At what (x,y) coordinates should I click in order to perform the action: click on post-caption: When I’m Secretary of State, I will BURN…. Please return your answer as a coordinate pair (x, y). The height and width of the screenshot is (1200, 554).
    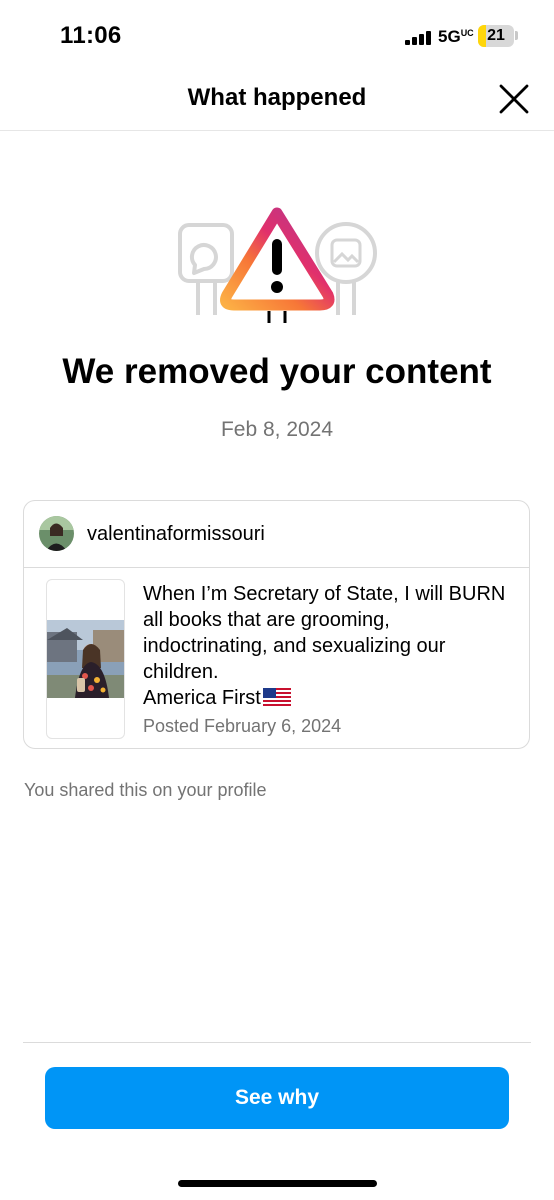
    Looking at the image, I should click on (328, 646).